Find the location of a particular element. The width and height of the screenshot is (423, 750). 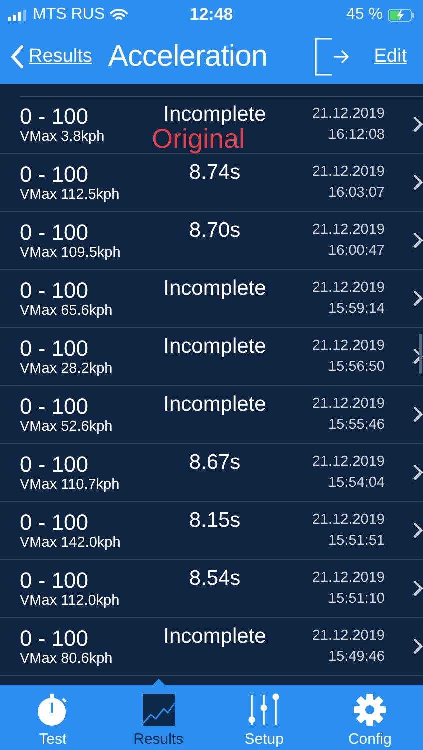

result-time: 8.54s is located at coordinates (215, 578).